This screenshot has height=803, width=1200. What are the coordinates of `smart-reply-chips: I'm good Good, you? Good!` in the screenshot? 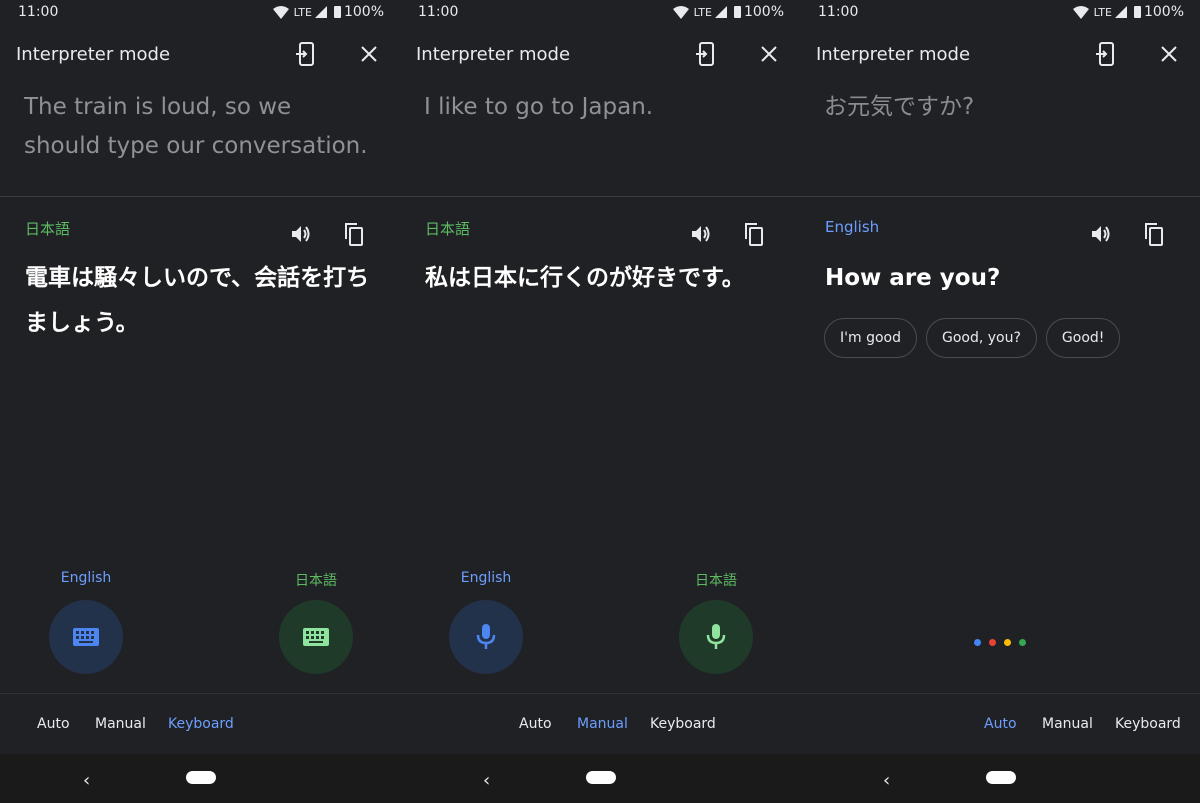 It's located at (972, 338).